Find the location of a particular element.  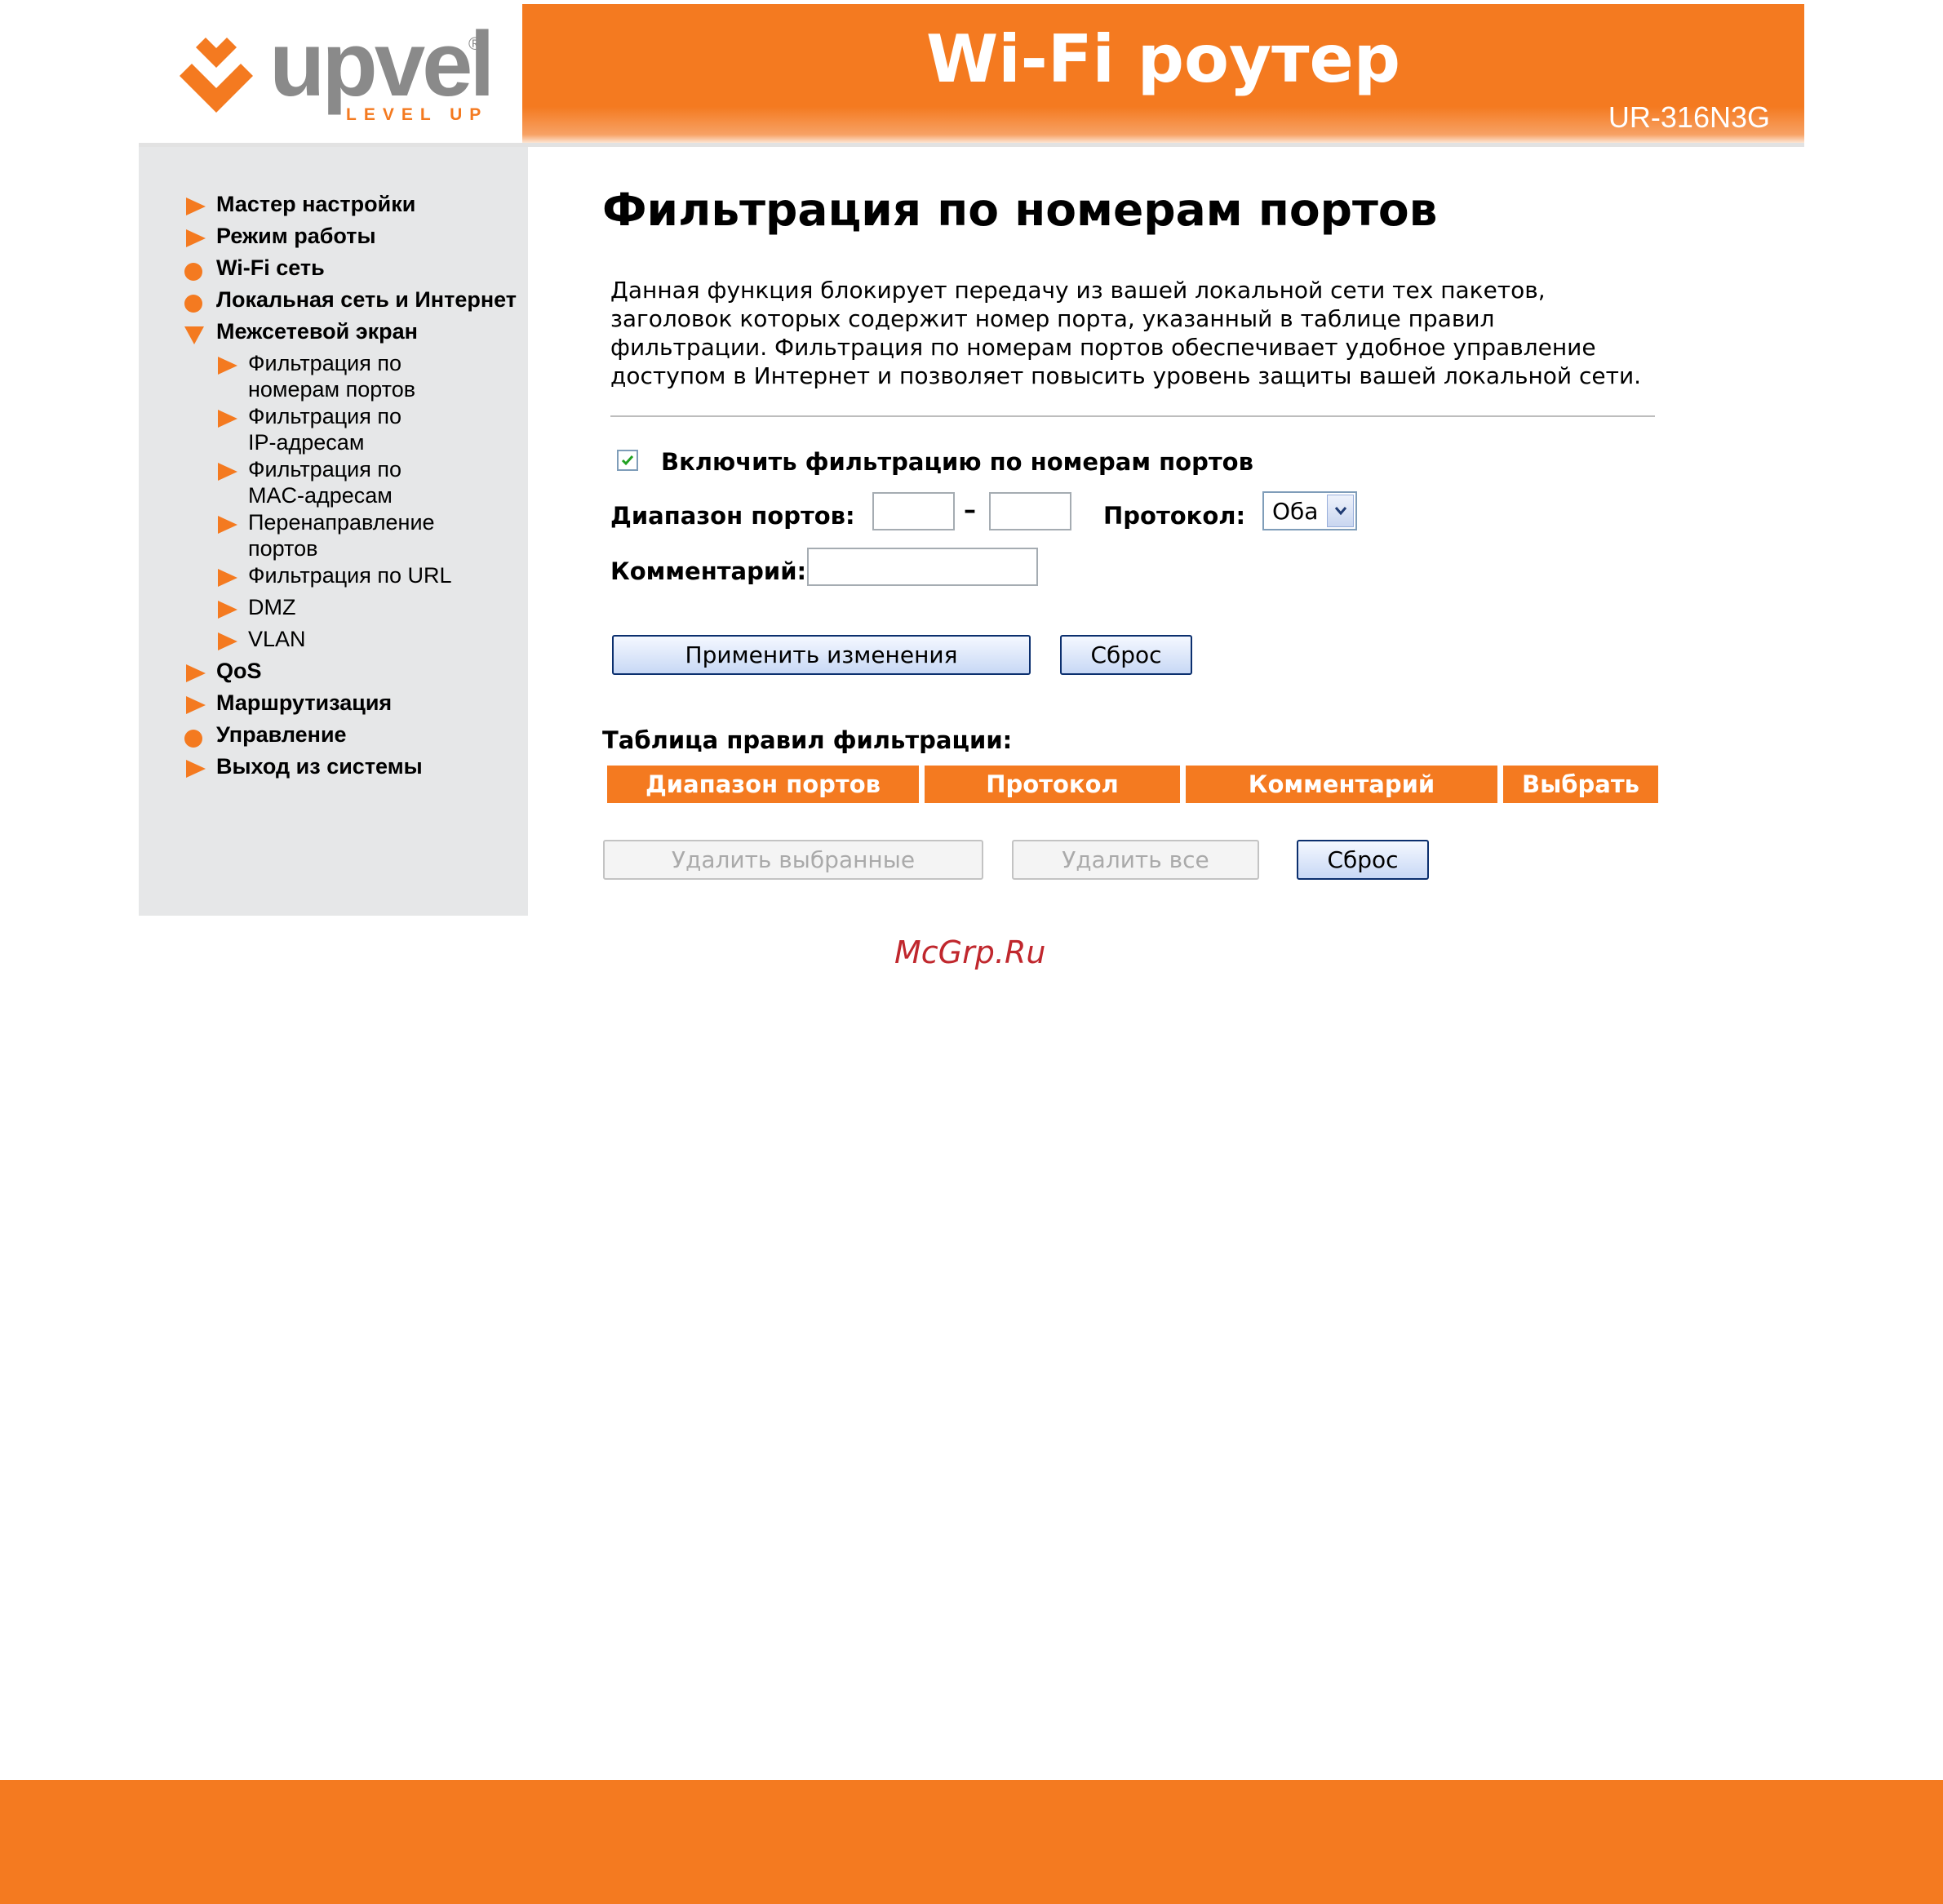

dropdown-button is located at coordinates (1340, 511).